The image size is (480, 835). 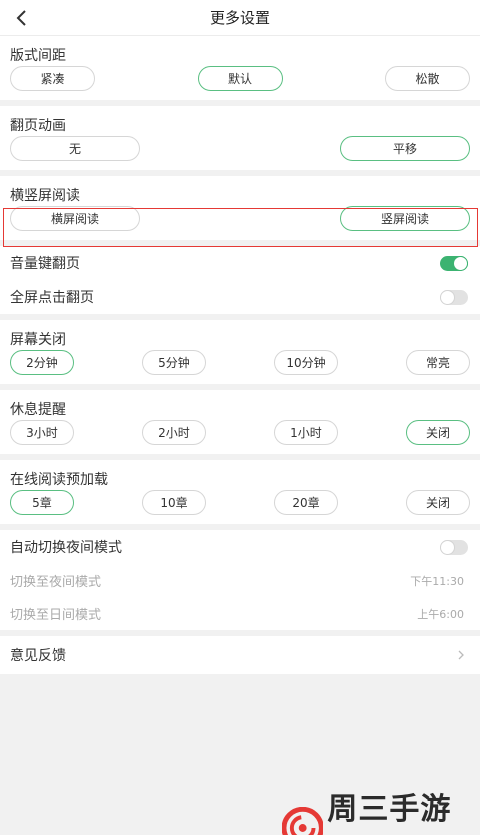 What do you see at coordinates (45, 264) in the screenshot?
I see `volume-key-label: 音量键翻页` at bounding box center [45, 264].